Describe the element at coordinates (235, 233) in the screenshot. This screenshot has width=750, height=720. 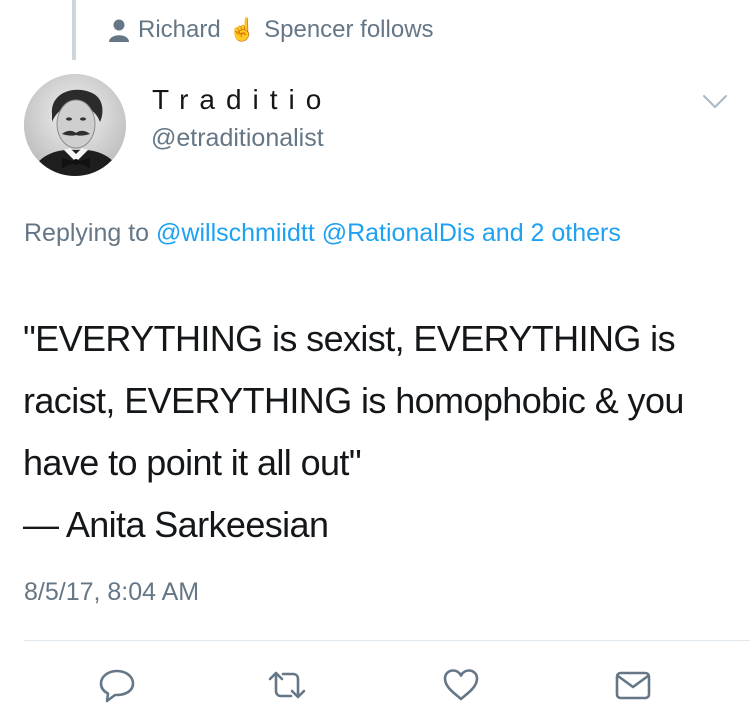
I see `mention-link: @willschmiidtt` at that location.